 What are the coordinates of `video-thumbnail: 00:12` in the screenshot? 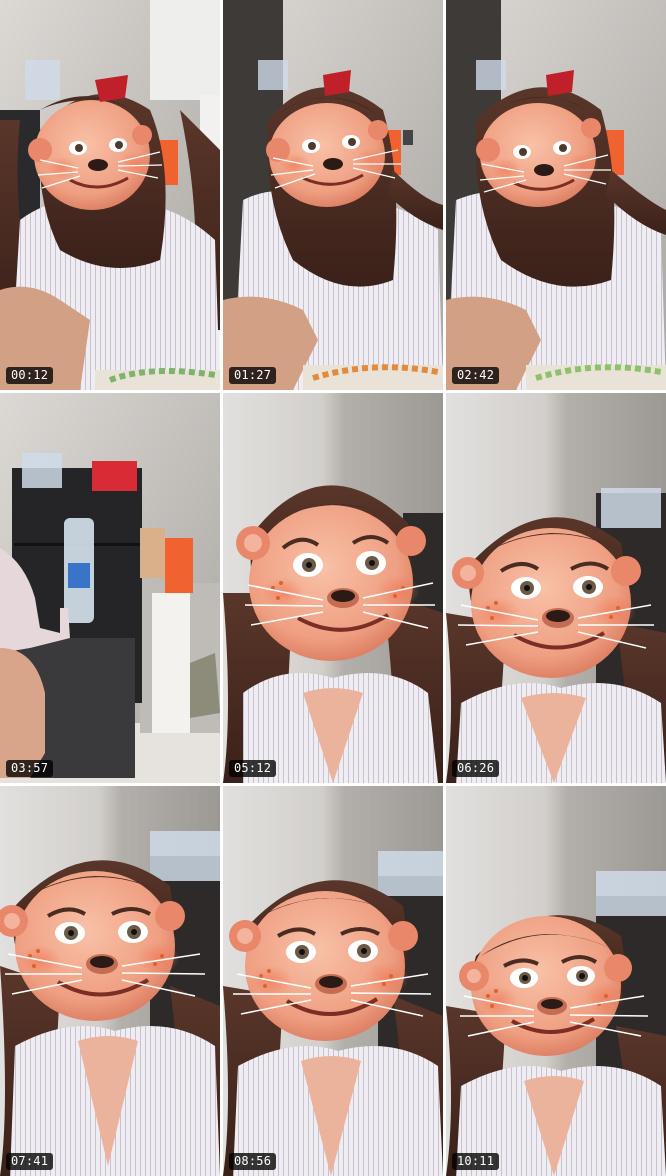 It's located at (110, 195).